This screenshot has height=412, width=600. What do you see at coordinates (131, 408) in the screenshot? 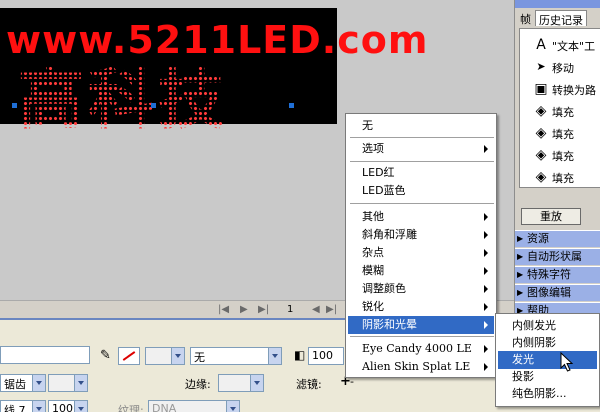
I see `texture-label: 纹理:` at bounding box center [131, 408].